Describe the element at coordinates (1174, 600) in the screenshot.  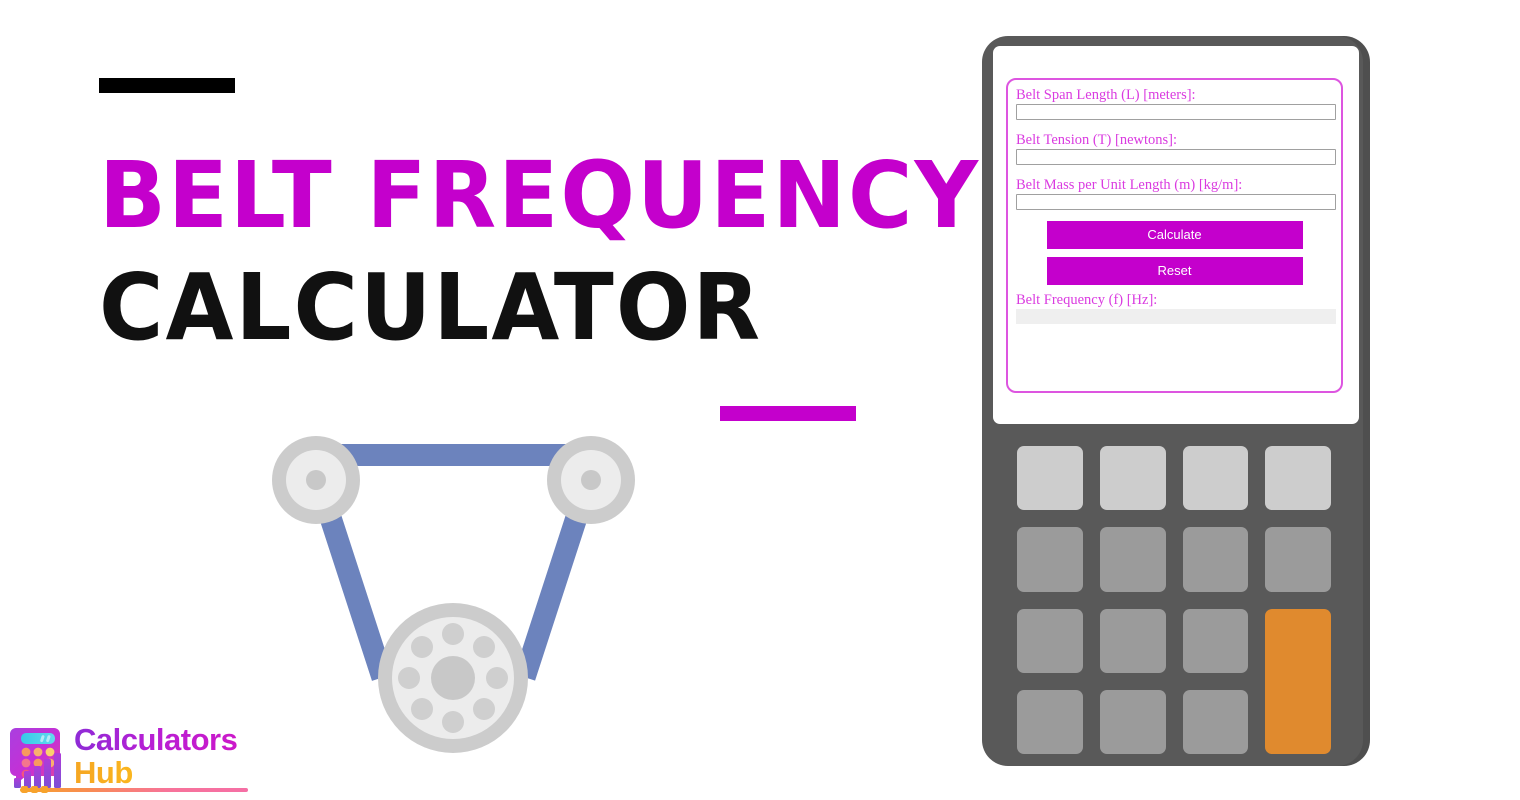
I see `calculator-keypad` at that location.